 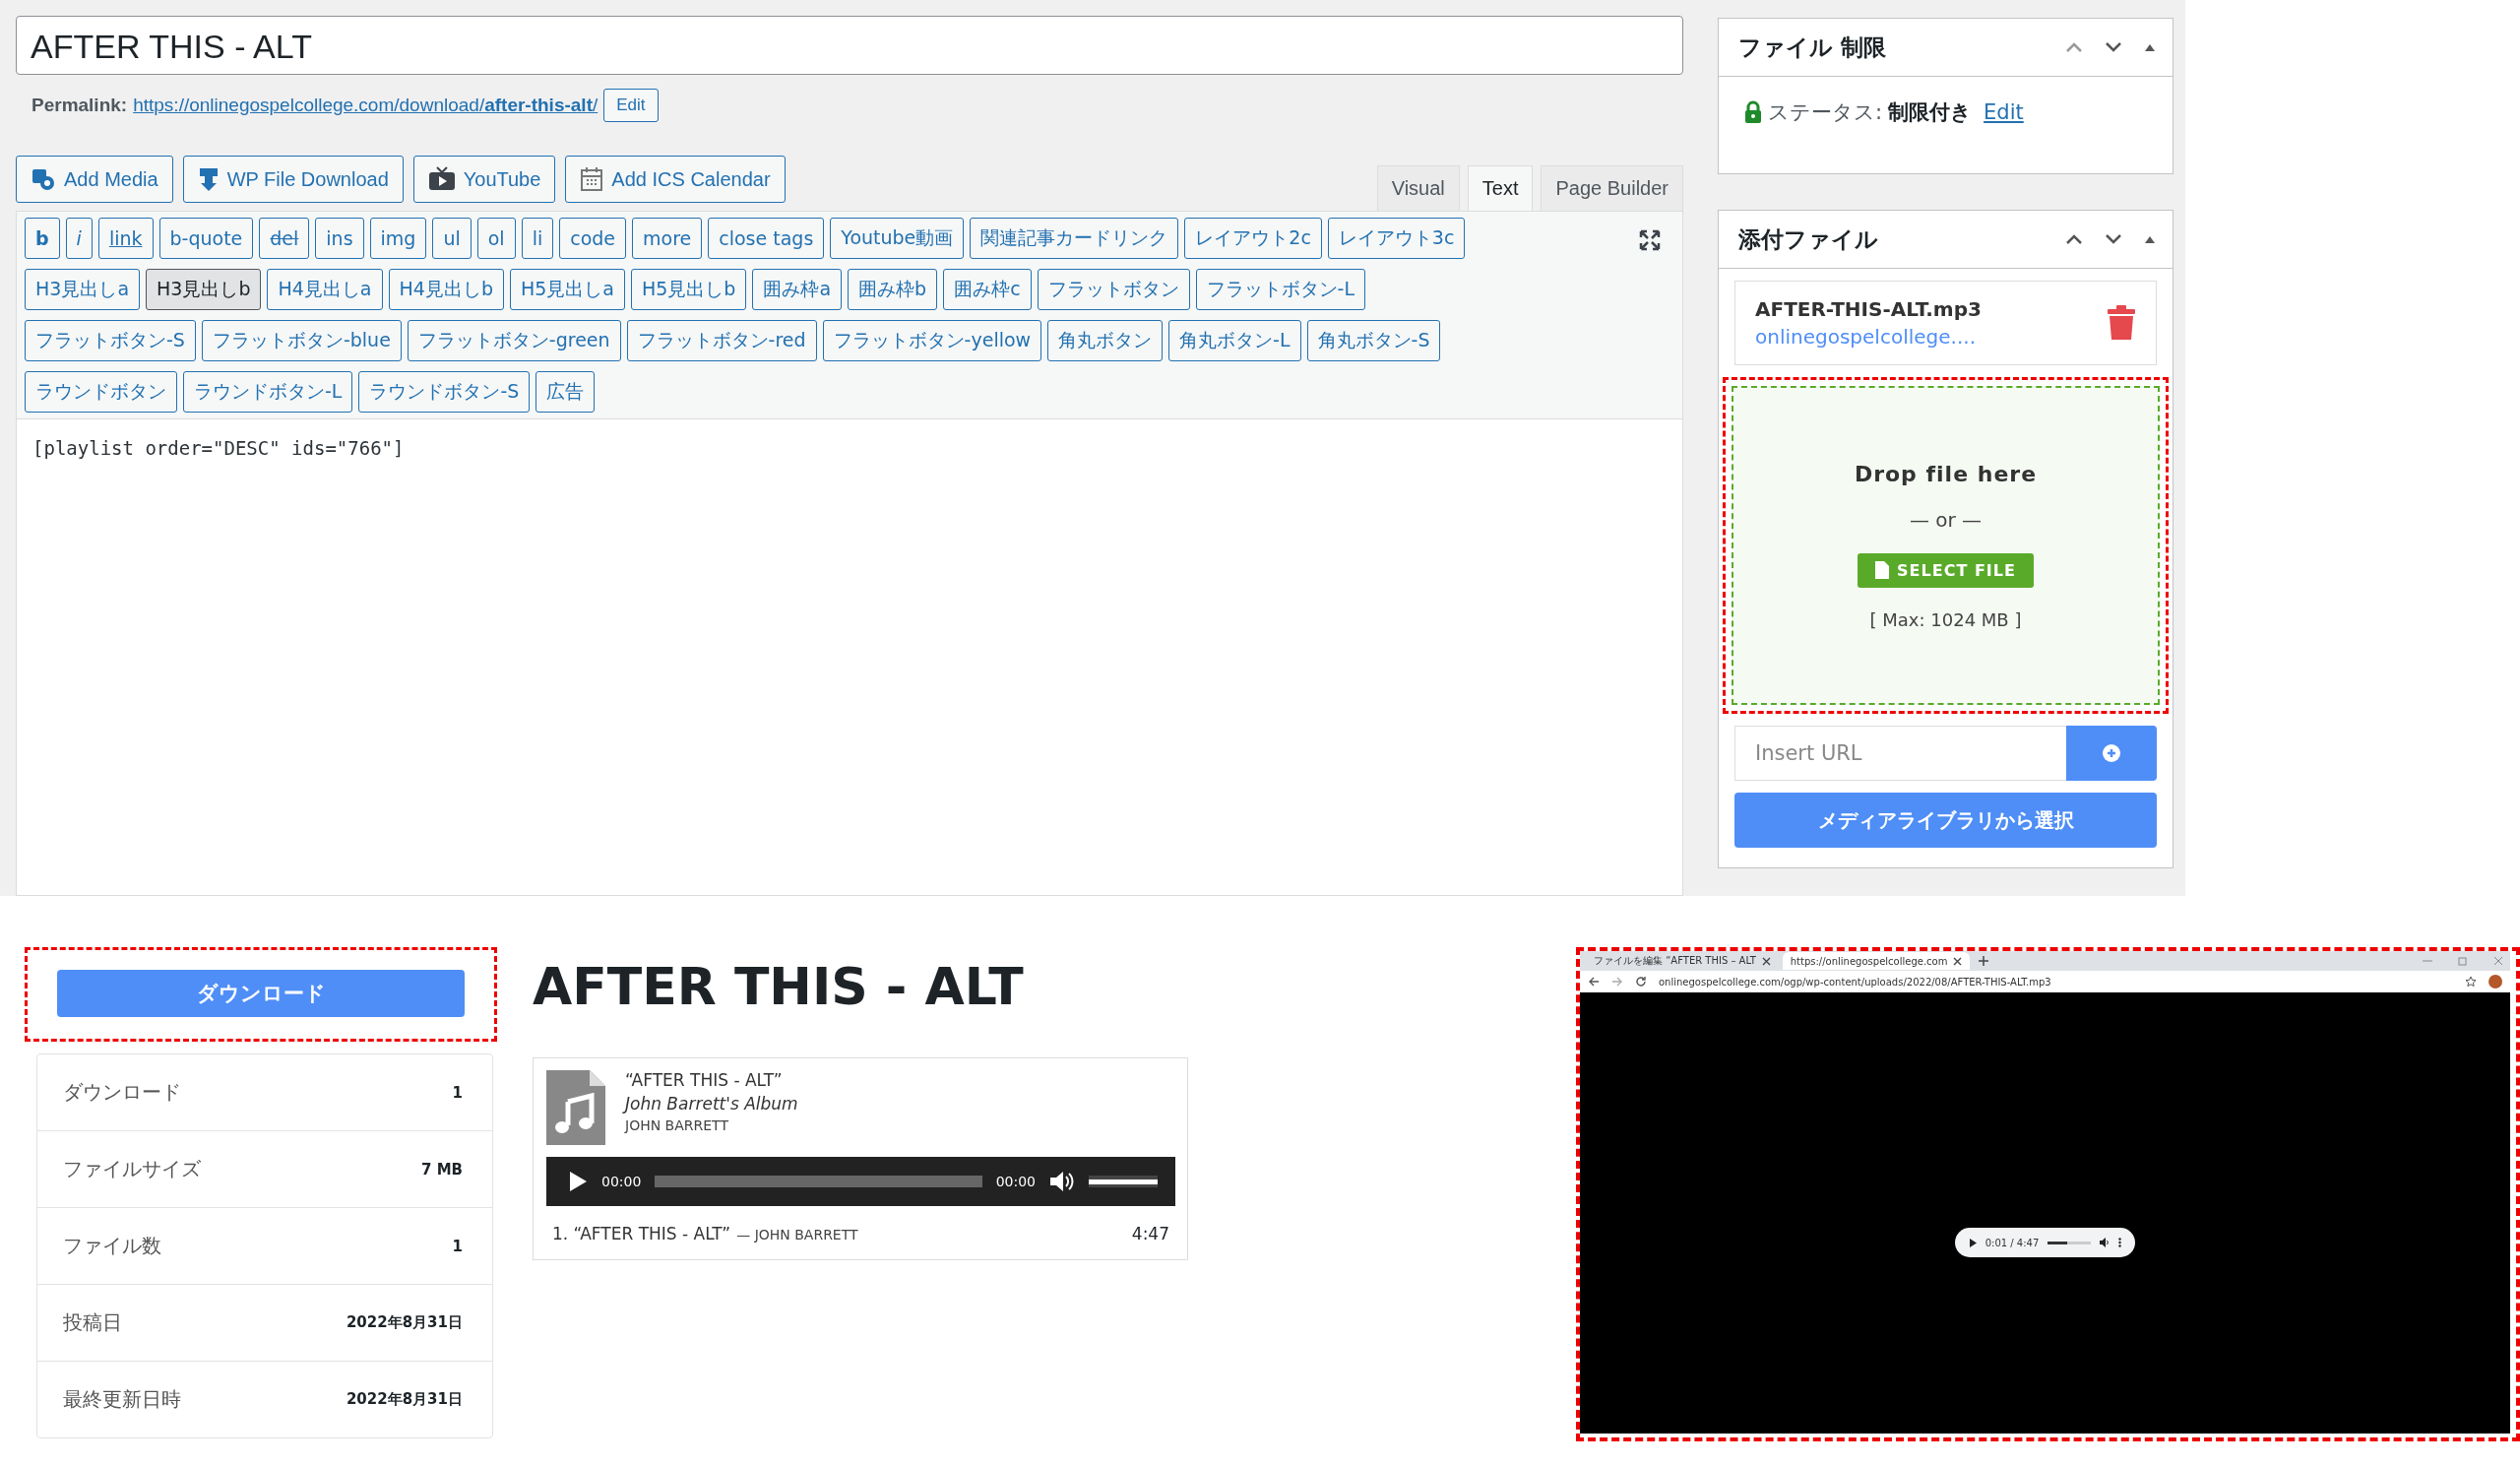 I want to click on quicktag-button: ul, so click(x=452, y=239).